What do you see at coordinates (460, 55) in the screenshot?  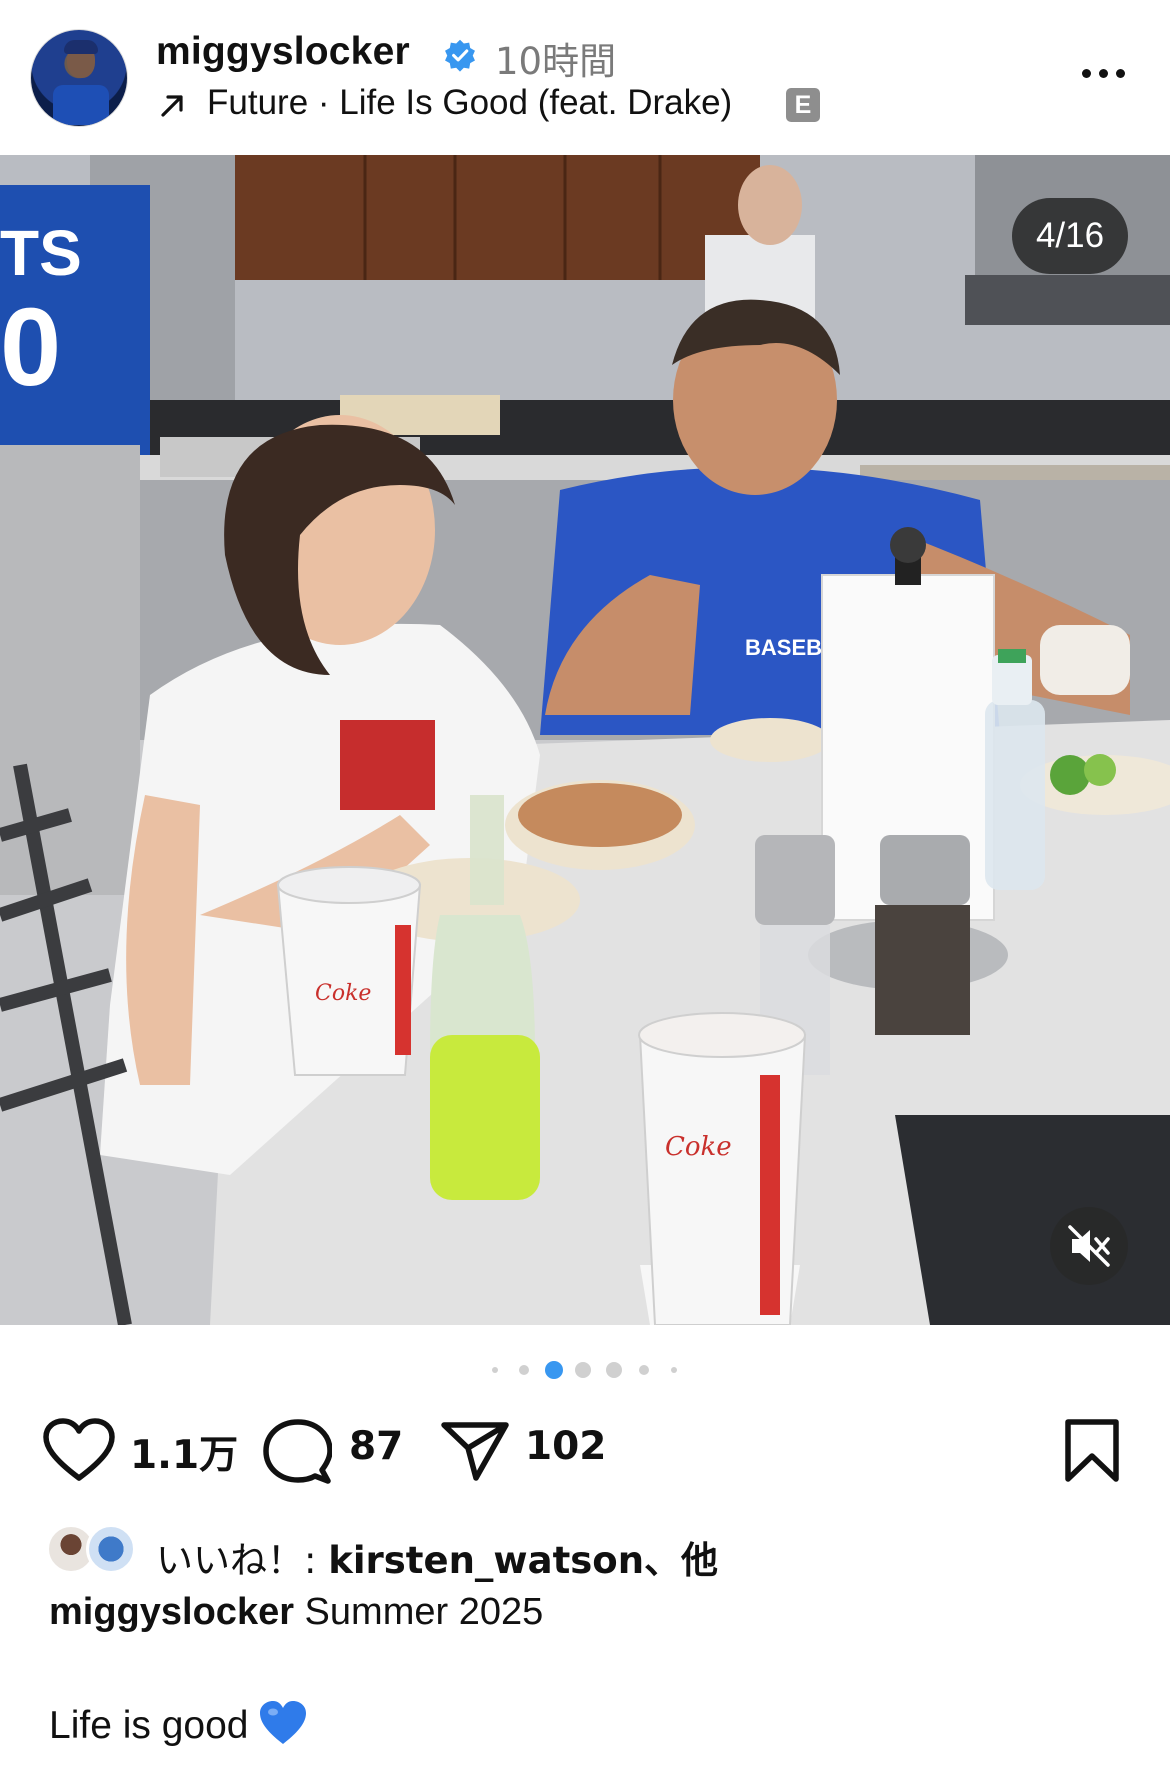 I see `verified-badge-icon` at bounding box center [460, 55].